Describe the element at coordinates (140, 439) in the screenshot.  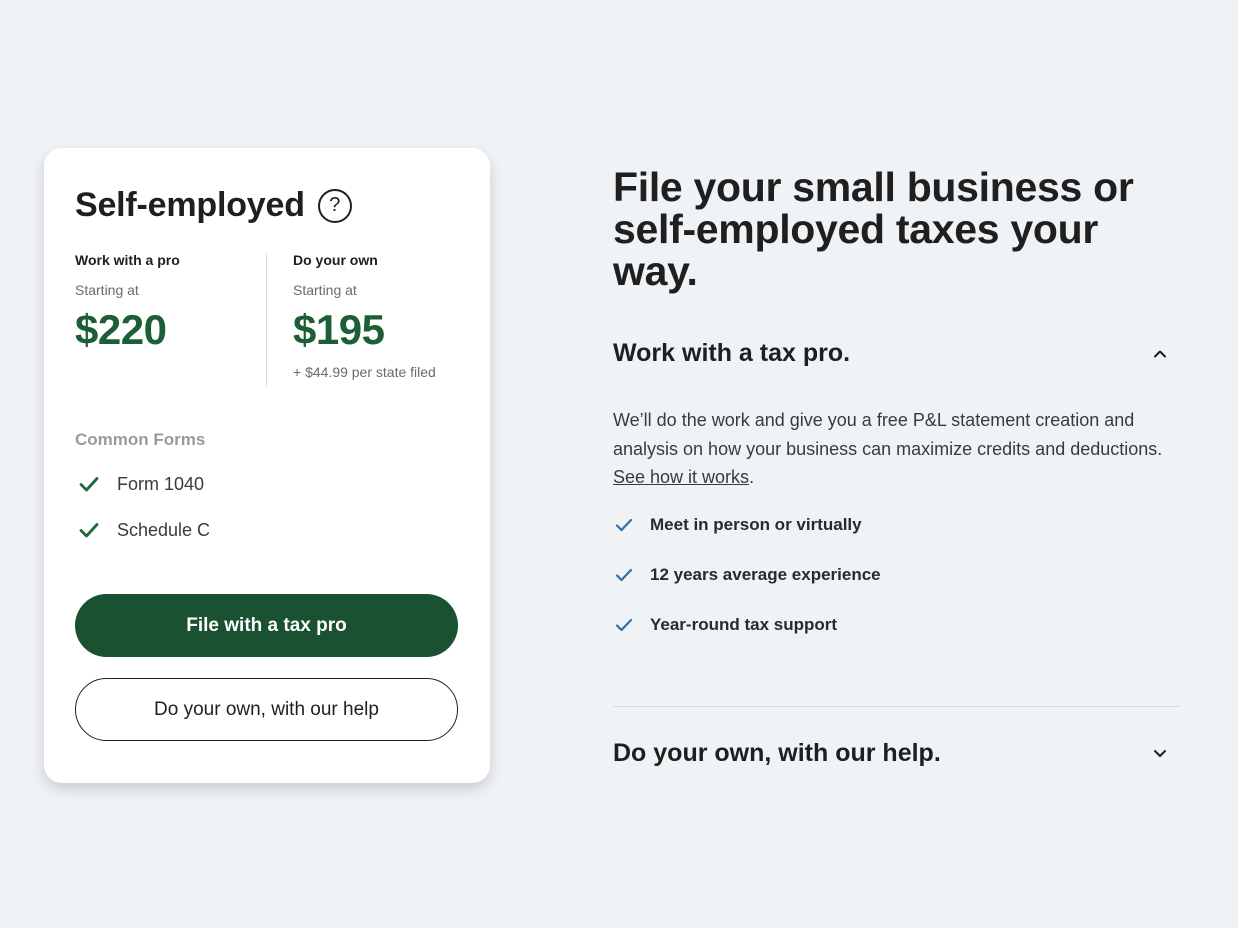
I see `common-forms-heading: Common Forms` at that location.